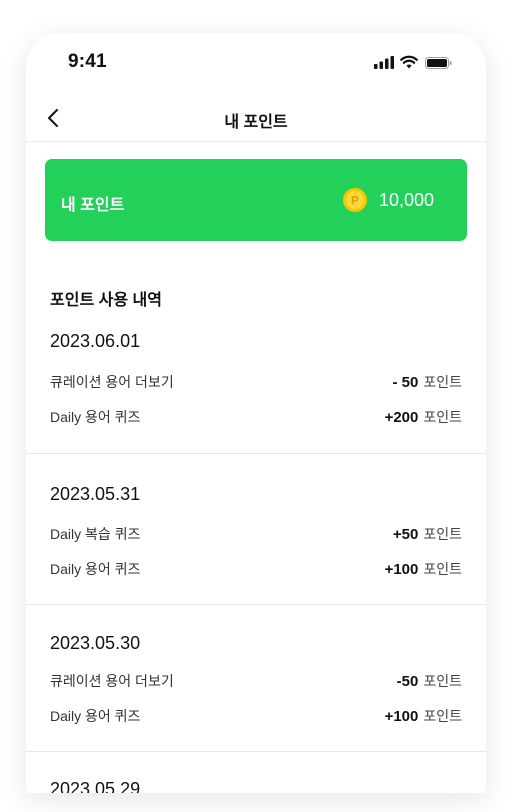 The image size is (512, 812). I want to click on history-date: 2023.05.31, so click(95, 494).